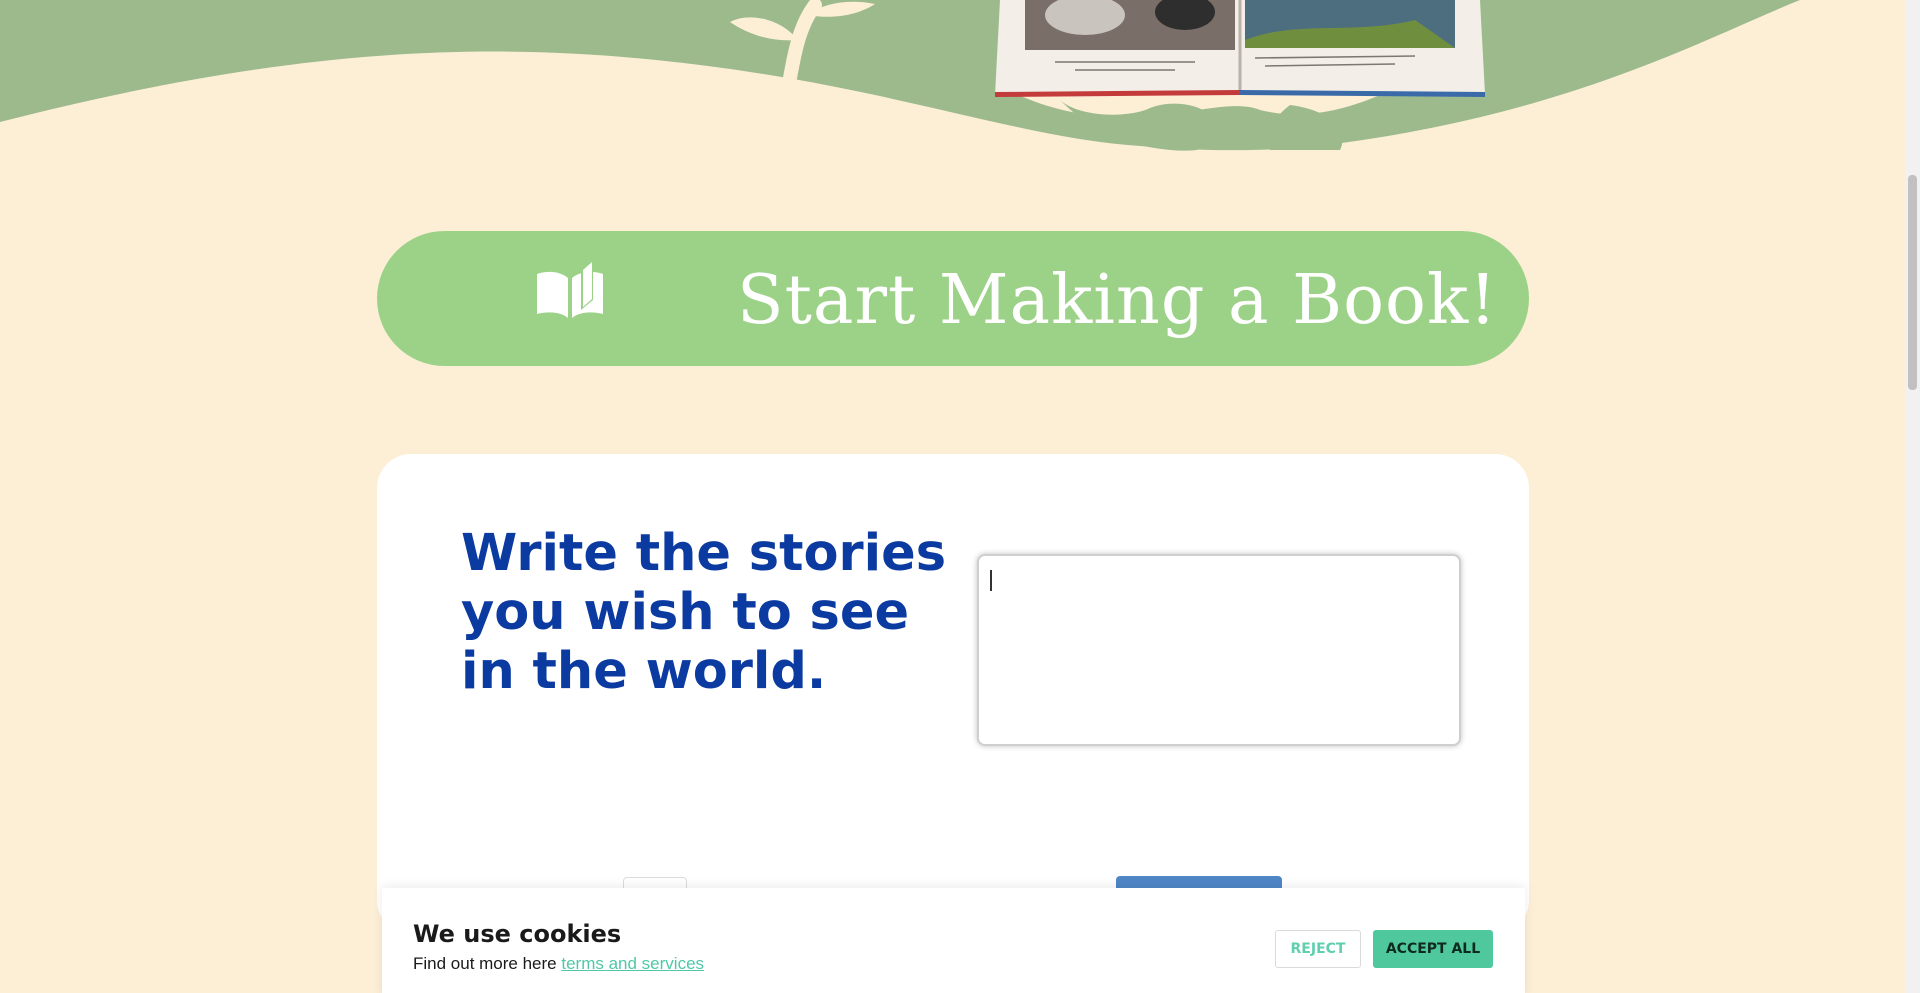  What do you see at coordinates (1117, 300) in the screenshot?
I see `cta-label: Start Making a Book!` at bounding box center [1117, 300].